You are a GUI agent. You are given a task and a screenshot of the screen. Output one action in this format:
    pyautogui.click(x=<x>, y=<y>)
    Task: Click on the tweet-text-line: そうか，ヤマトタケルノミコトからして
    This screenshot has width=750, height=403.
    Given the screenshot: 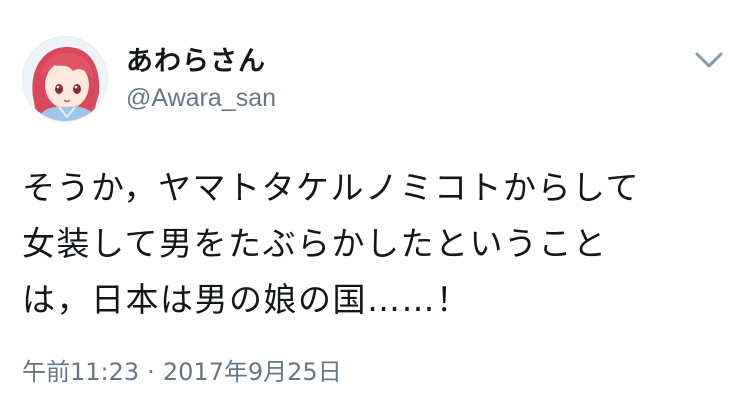 What is the action you would take?
    pyautogui.click(x=331, y=187)
    